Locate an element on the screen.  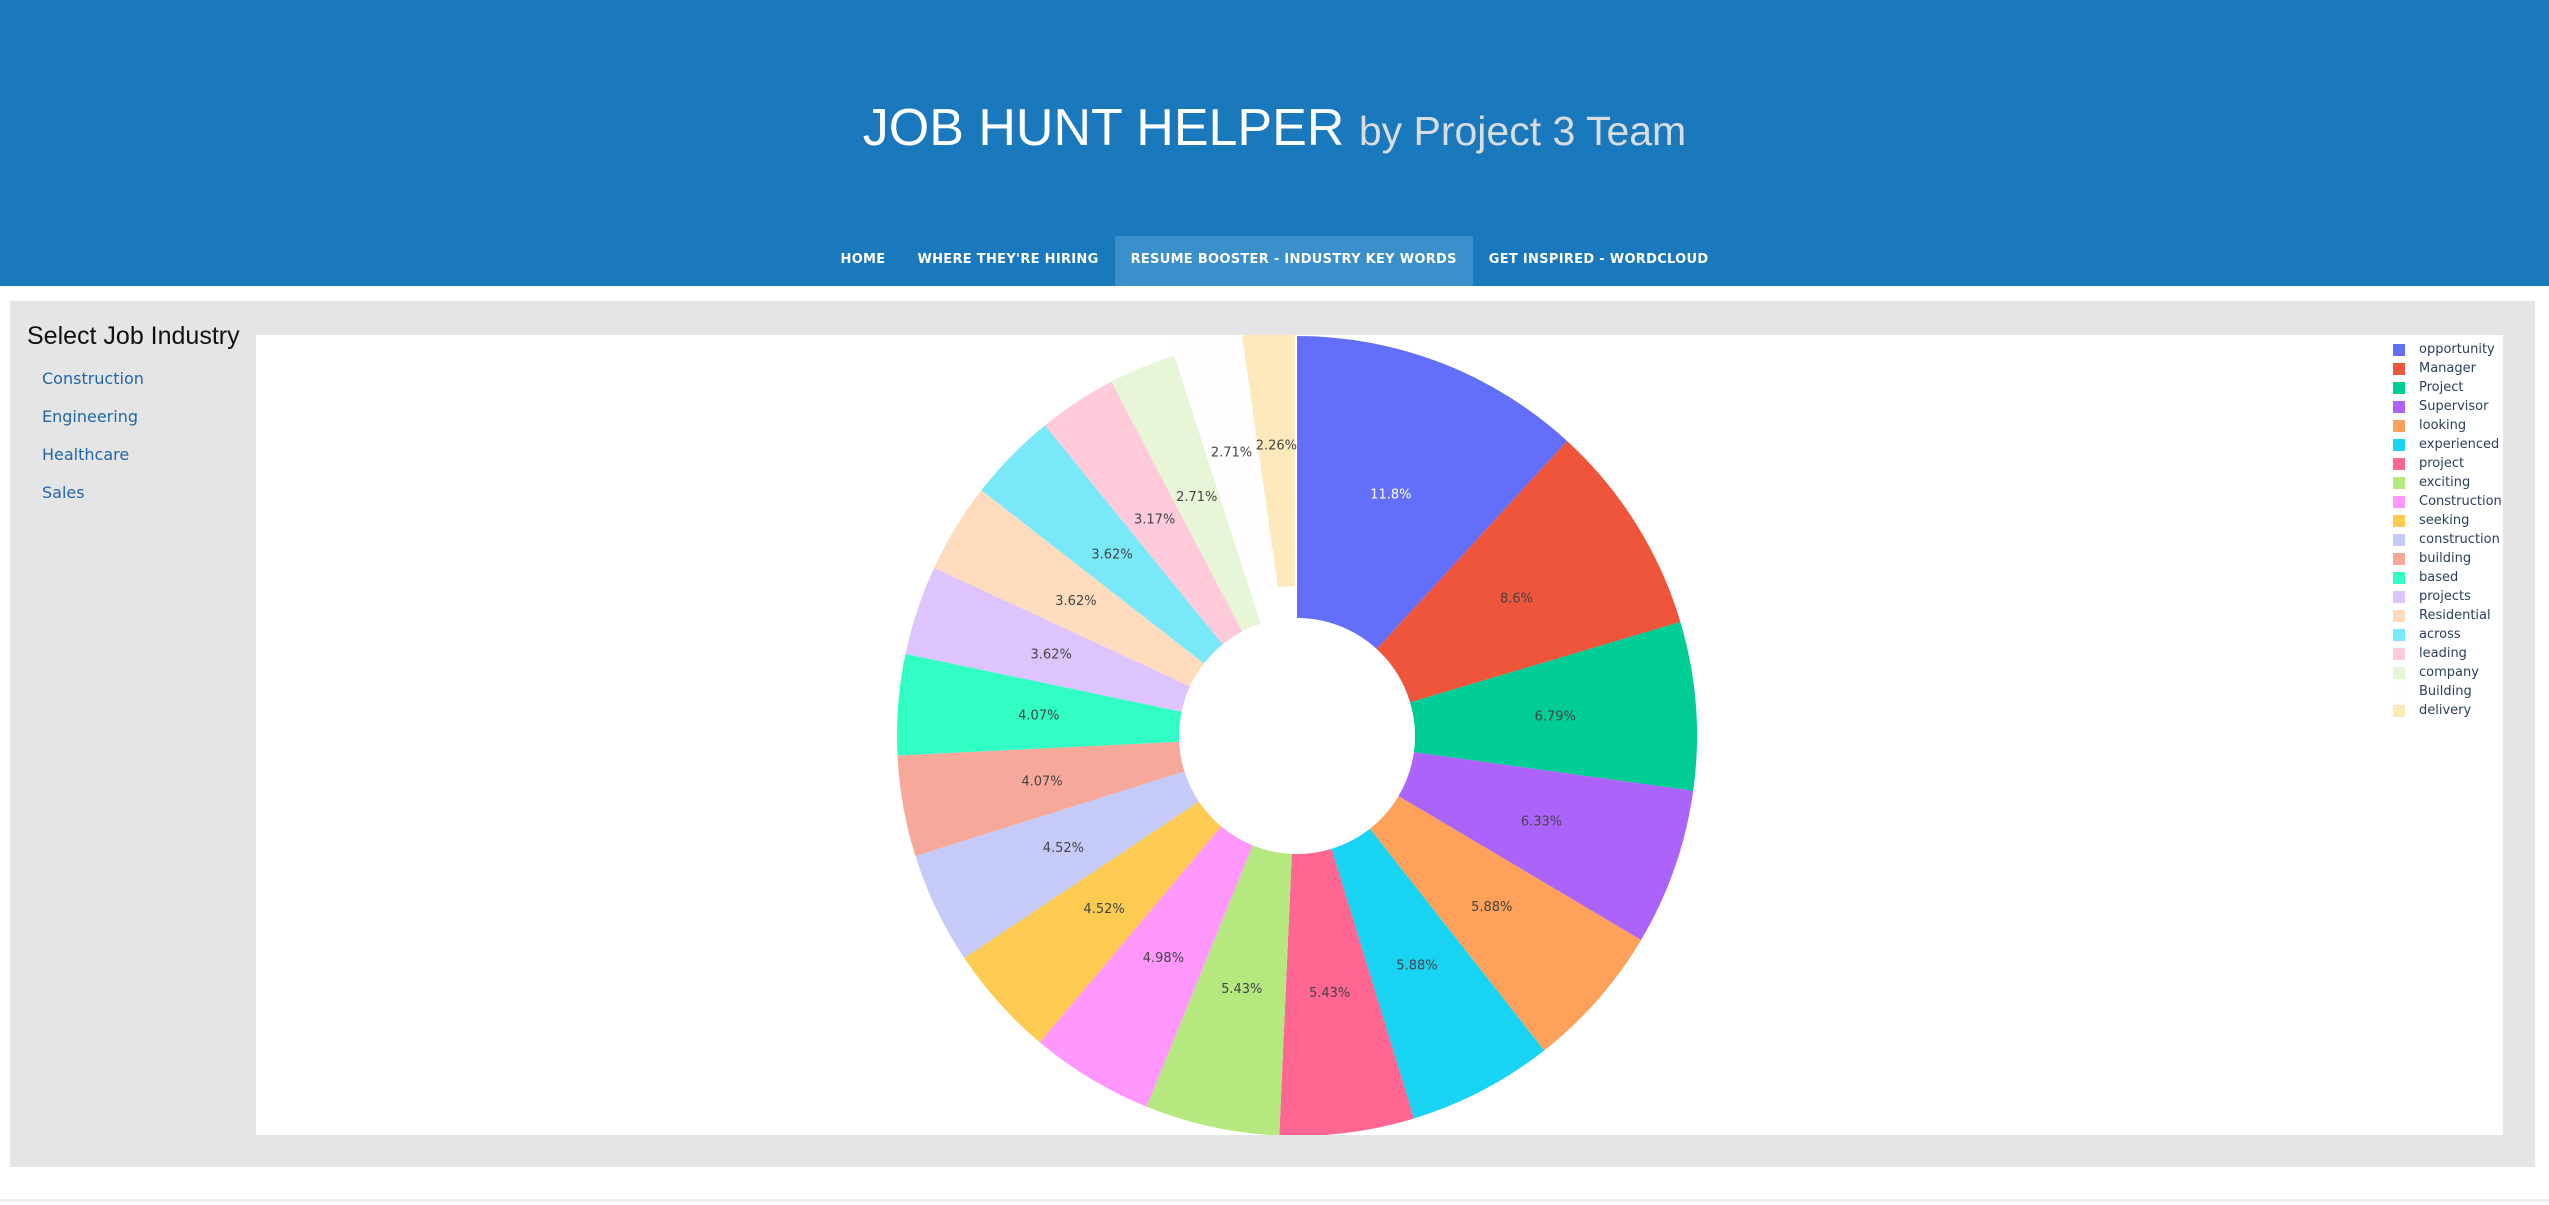
legend-item-construction: Construction is located at coordinates (2447, 501).